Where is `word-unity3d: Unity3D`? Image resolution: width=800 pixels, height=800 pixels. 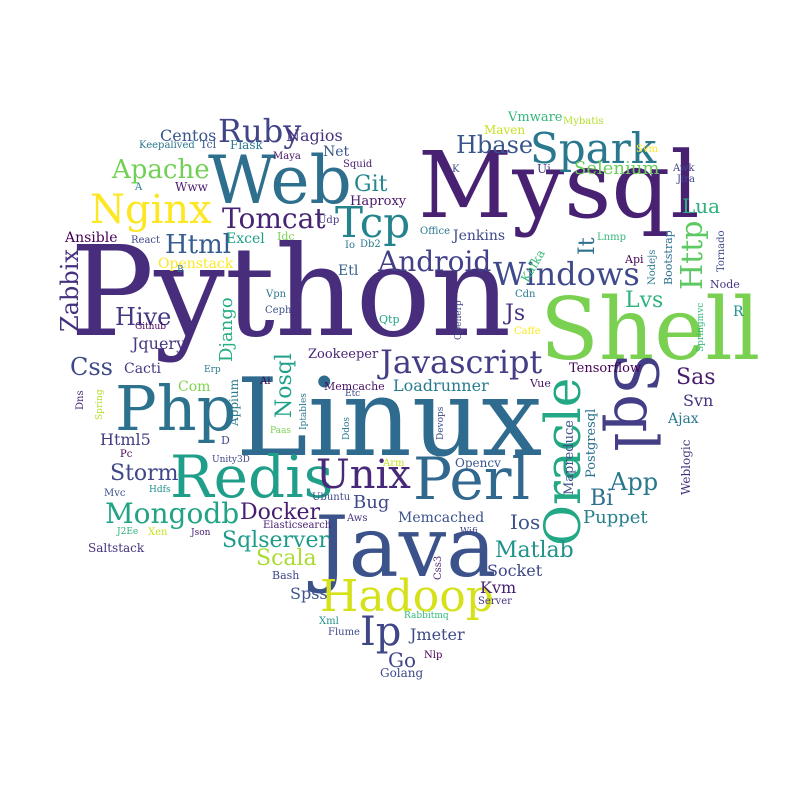 word-unity3d: Unity3D is located at coordinates (231, 460).